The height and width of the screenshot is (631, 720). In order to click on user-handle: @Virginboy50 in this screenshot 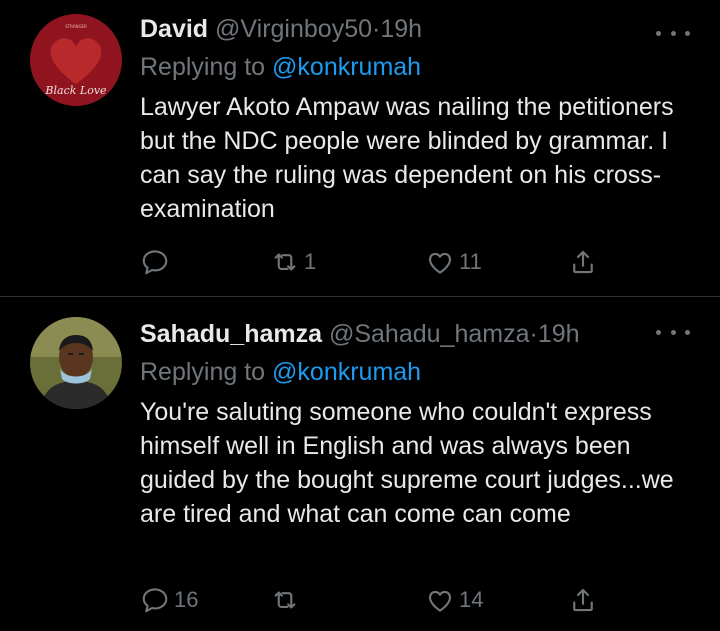, I will do `click(293, 29)`.